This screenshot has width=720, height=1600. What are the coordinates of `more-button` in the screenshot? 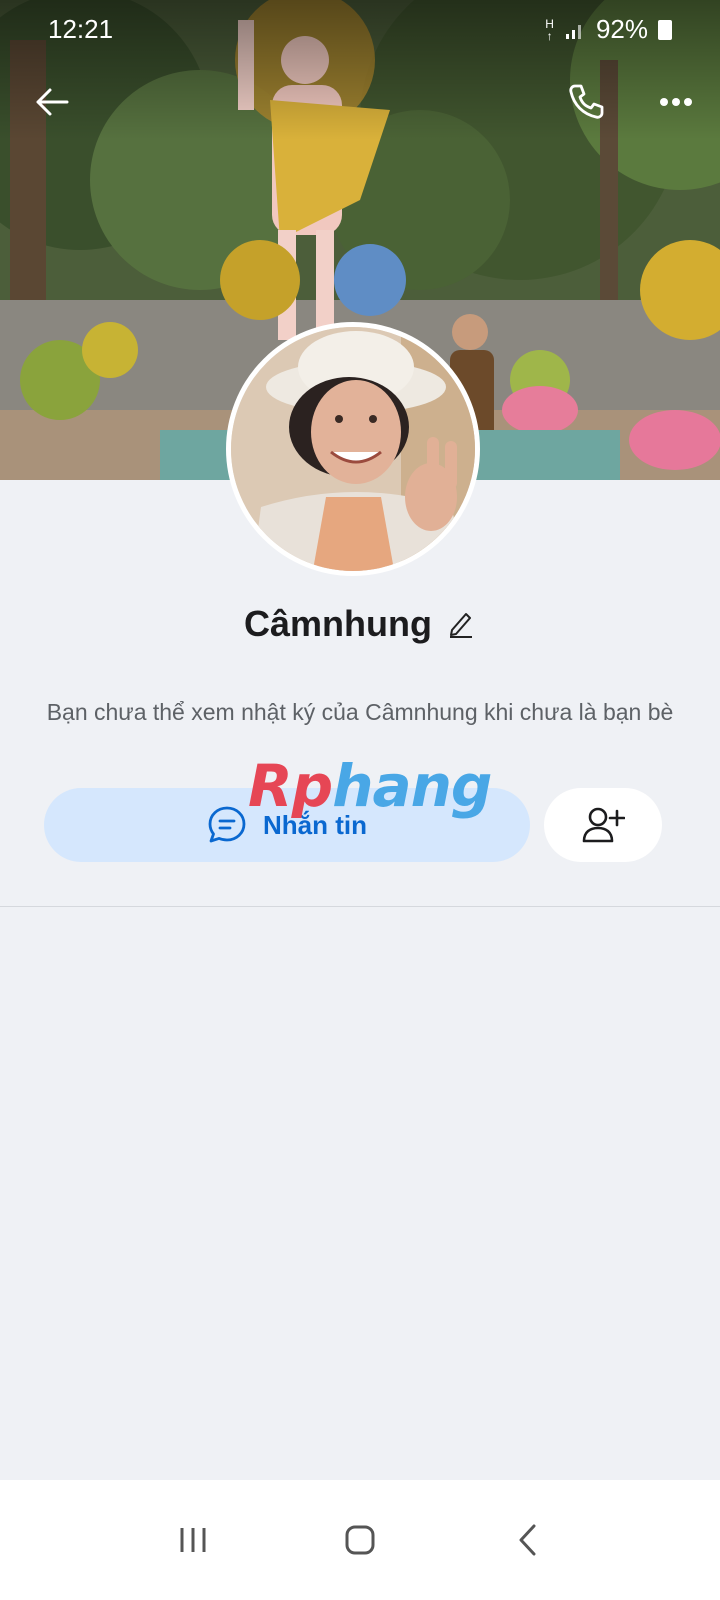 It's located at (676, 102).